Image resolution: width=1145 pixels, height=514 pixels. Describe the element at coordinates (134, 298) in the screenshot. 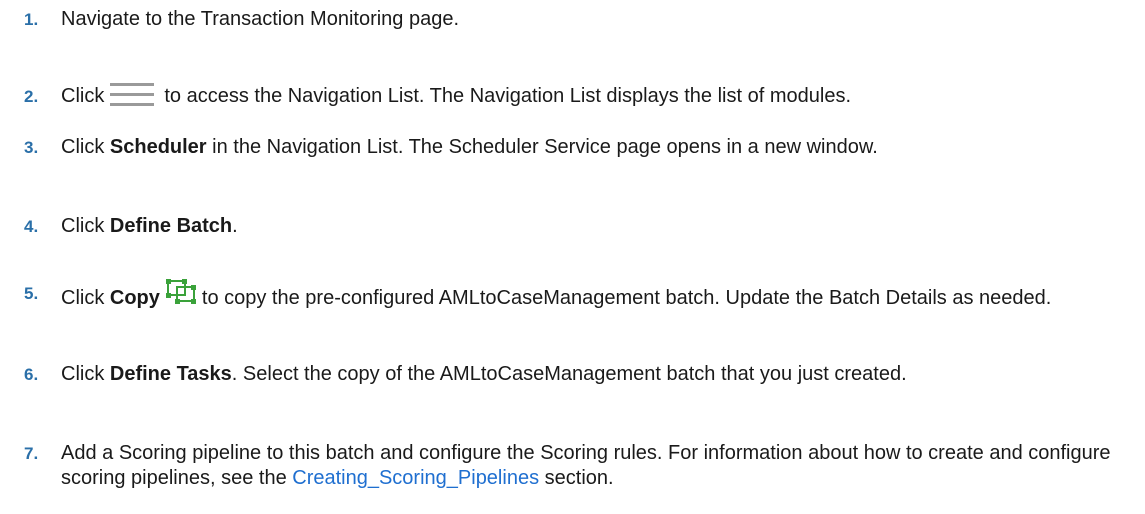

I see `ui-term: Copy` at that location.